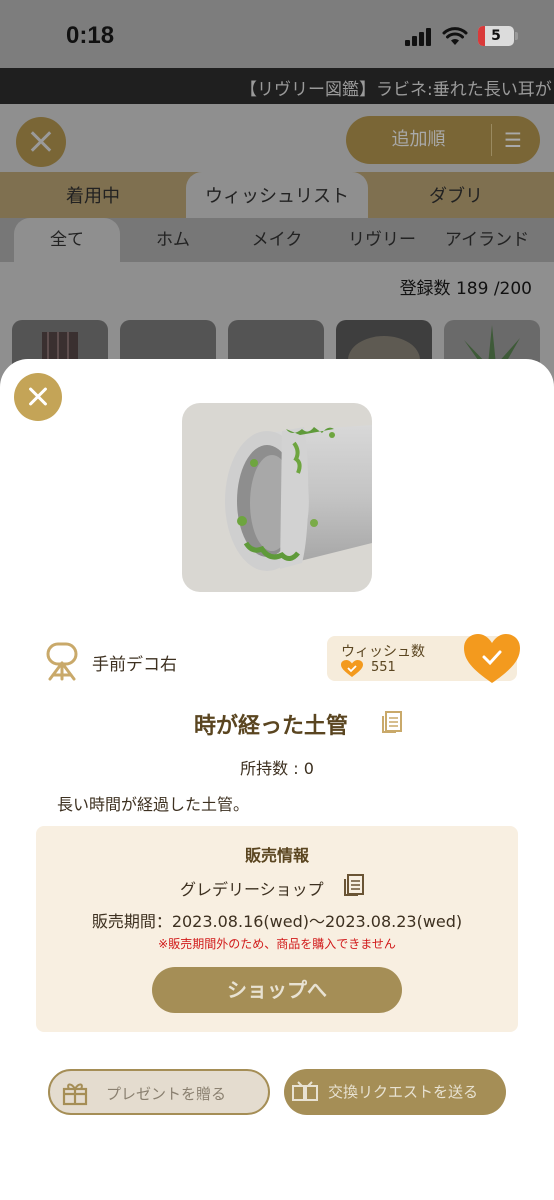  I want to click on item-name: 時が経った土管, so click(271, 726).